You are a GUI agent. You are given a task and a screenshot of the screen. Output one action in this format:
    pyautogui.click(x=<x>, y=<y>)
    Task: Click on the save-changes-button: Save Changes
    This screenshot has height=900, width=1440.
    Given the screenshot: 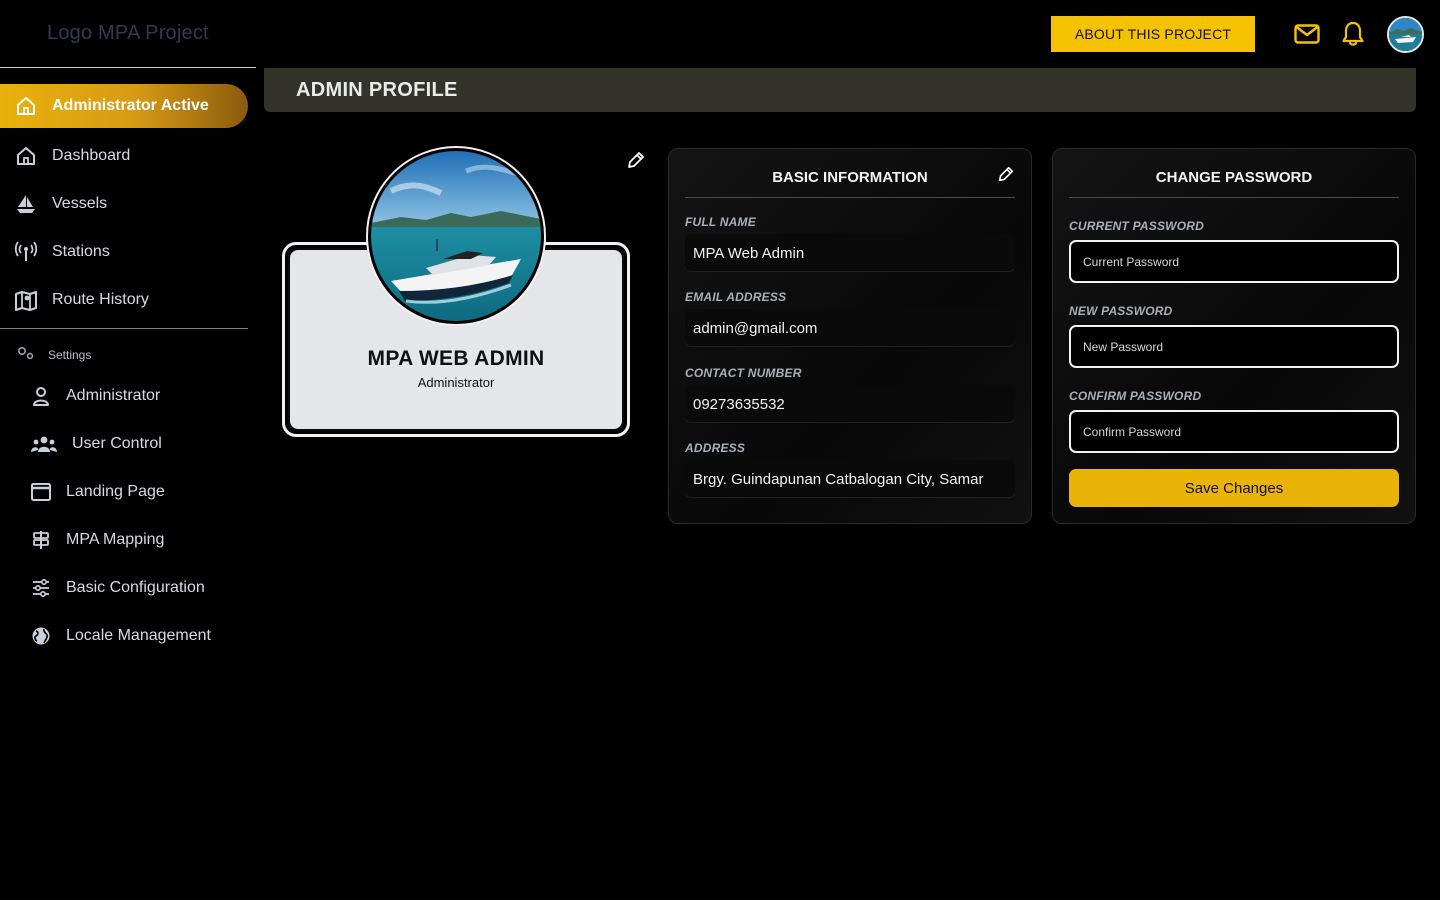 What is the action you would take?
    pyautogui.click(x=1234, y=488)
    